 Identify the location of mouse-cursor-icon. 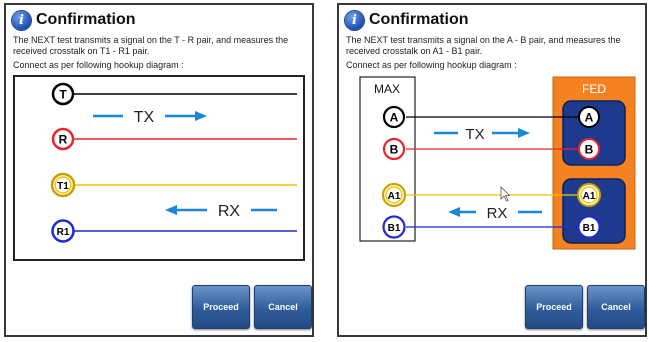
(505, 194).